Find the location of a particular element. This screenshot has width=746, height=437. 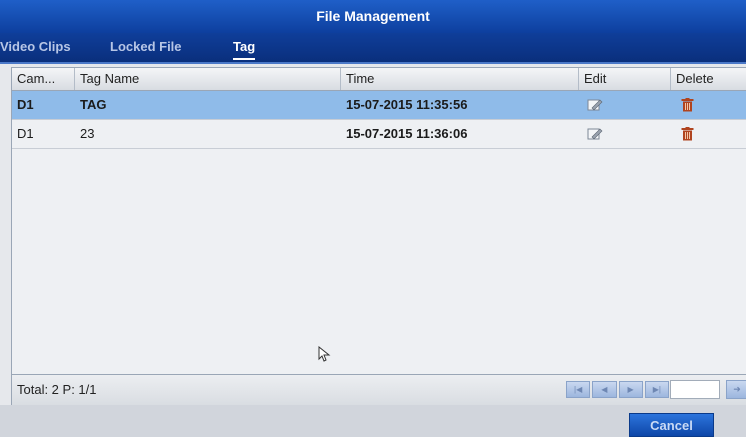

tab-bar: Video Clips Locked File Tag is located at coordinates (373, 47).